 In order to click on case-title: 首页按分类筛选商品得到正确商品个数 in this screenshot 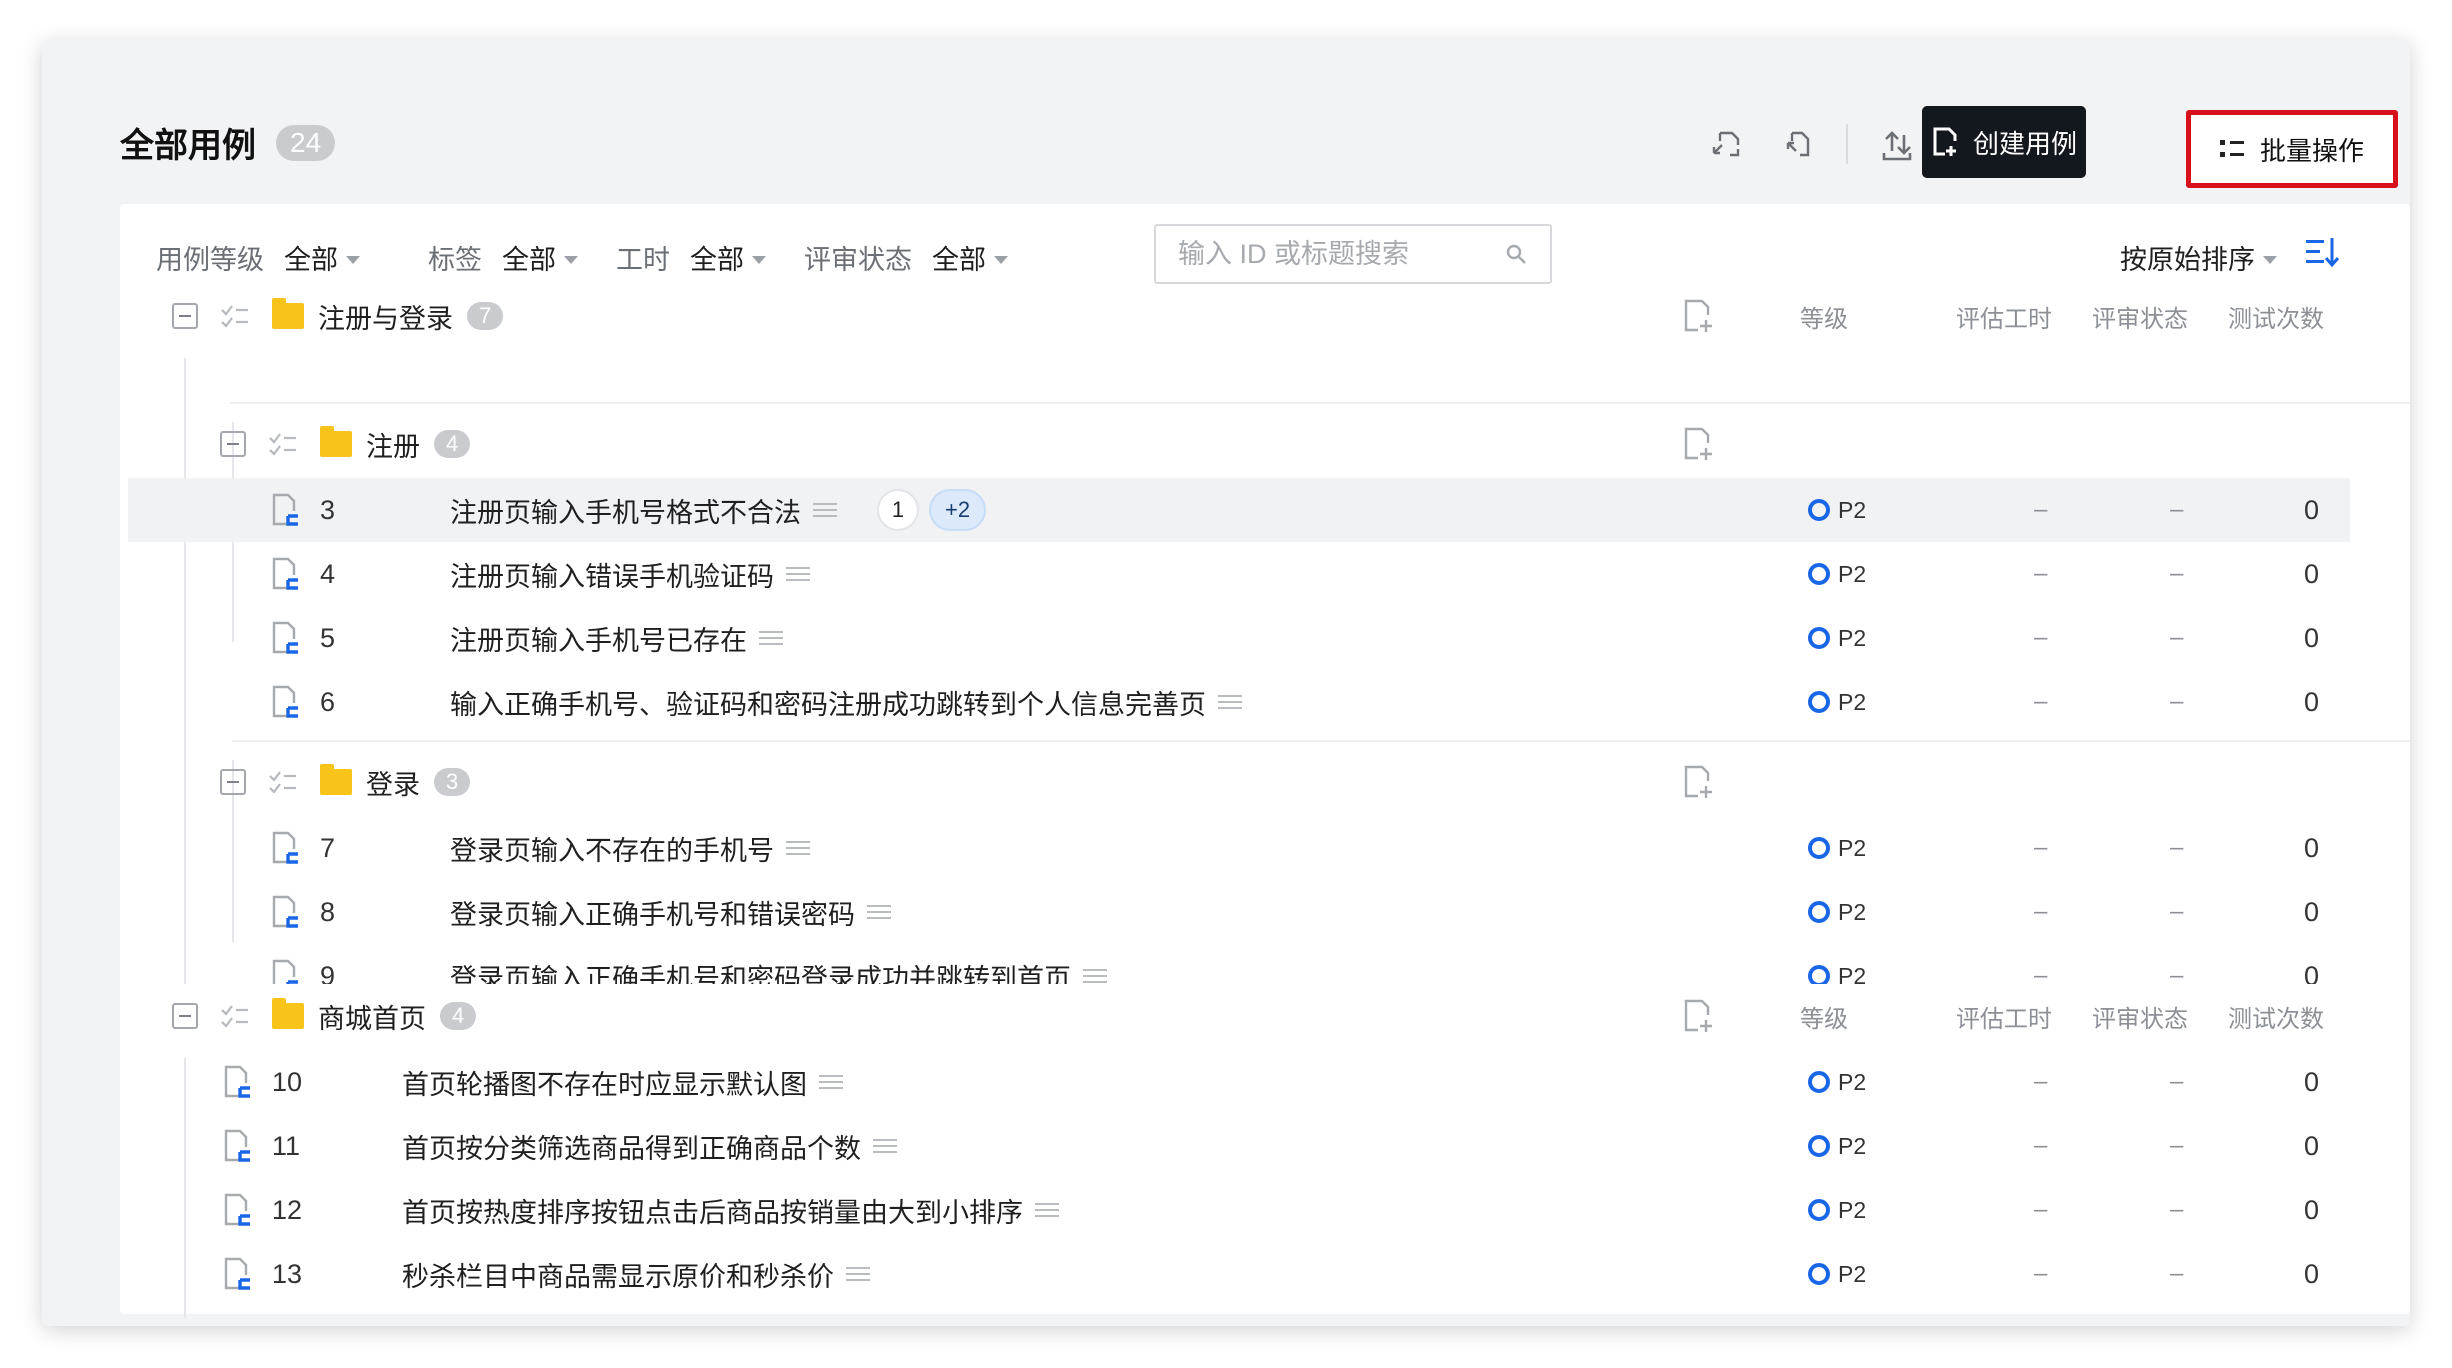, I will do `click(631, 1146)`.